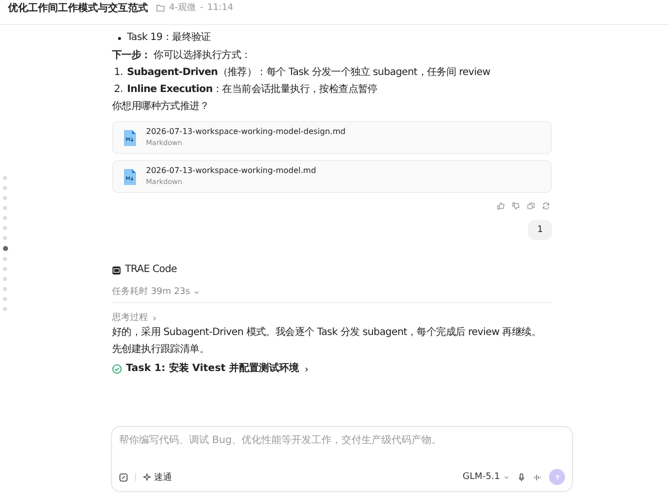 The image size is (669, 500). I want to click on refresh-icon, so click(546, 206).